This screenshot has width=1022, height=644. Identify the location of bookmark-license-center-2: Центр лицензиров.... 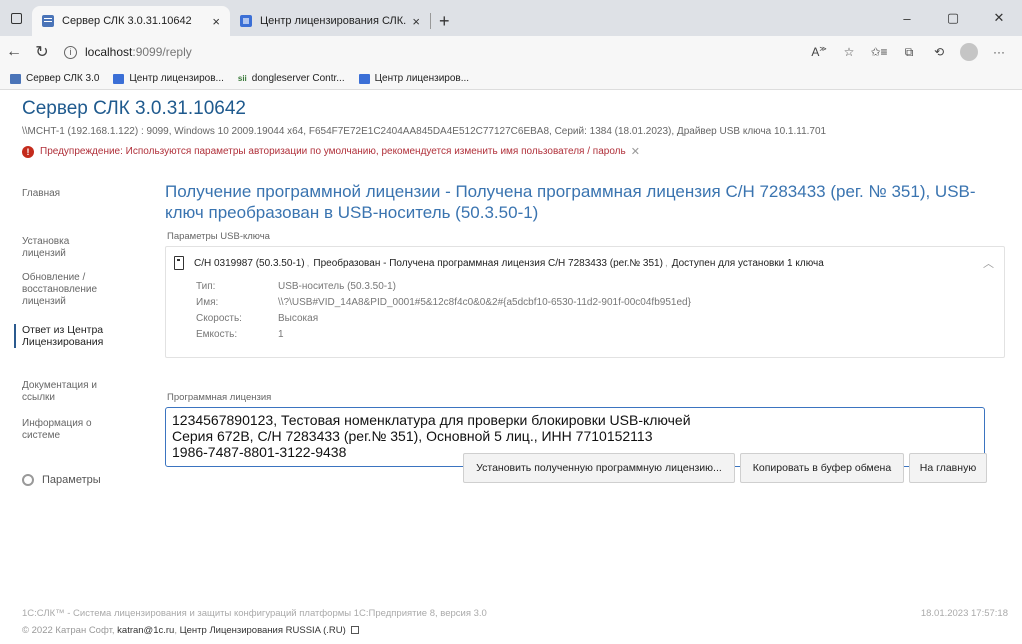
(414, 78).